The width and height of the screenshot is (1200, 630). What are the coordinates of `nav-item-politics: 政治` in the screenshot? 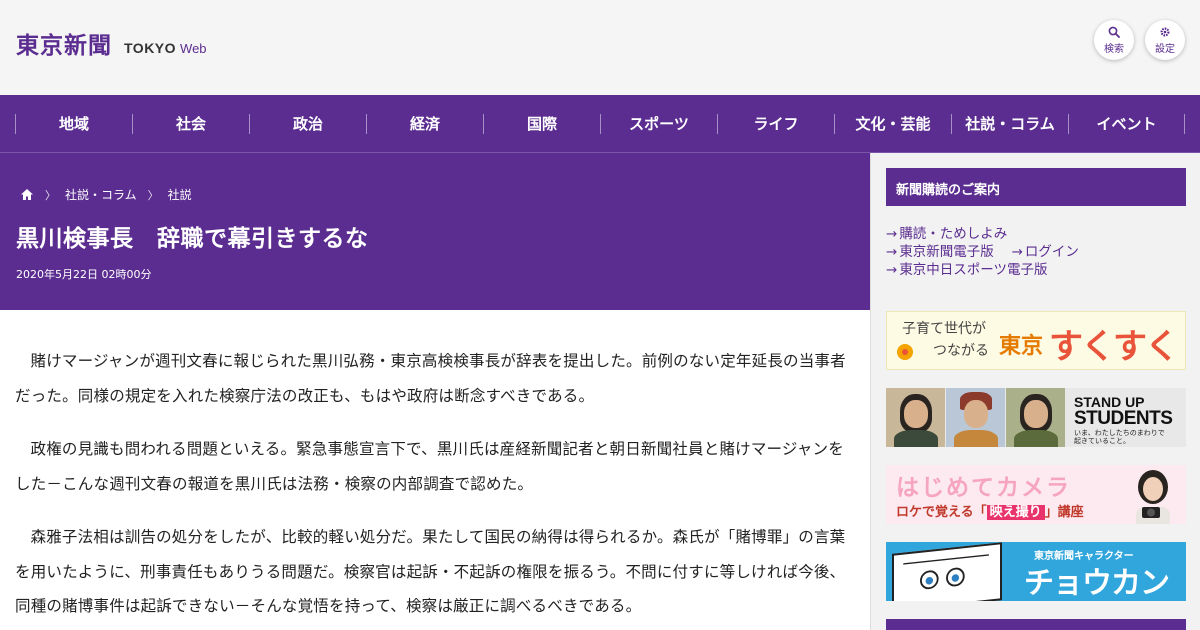 It's located at (307, 123).